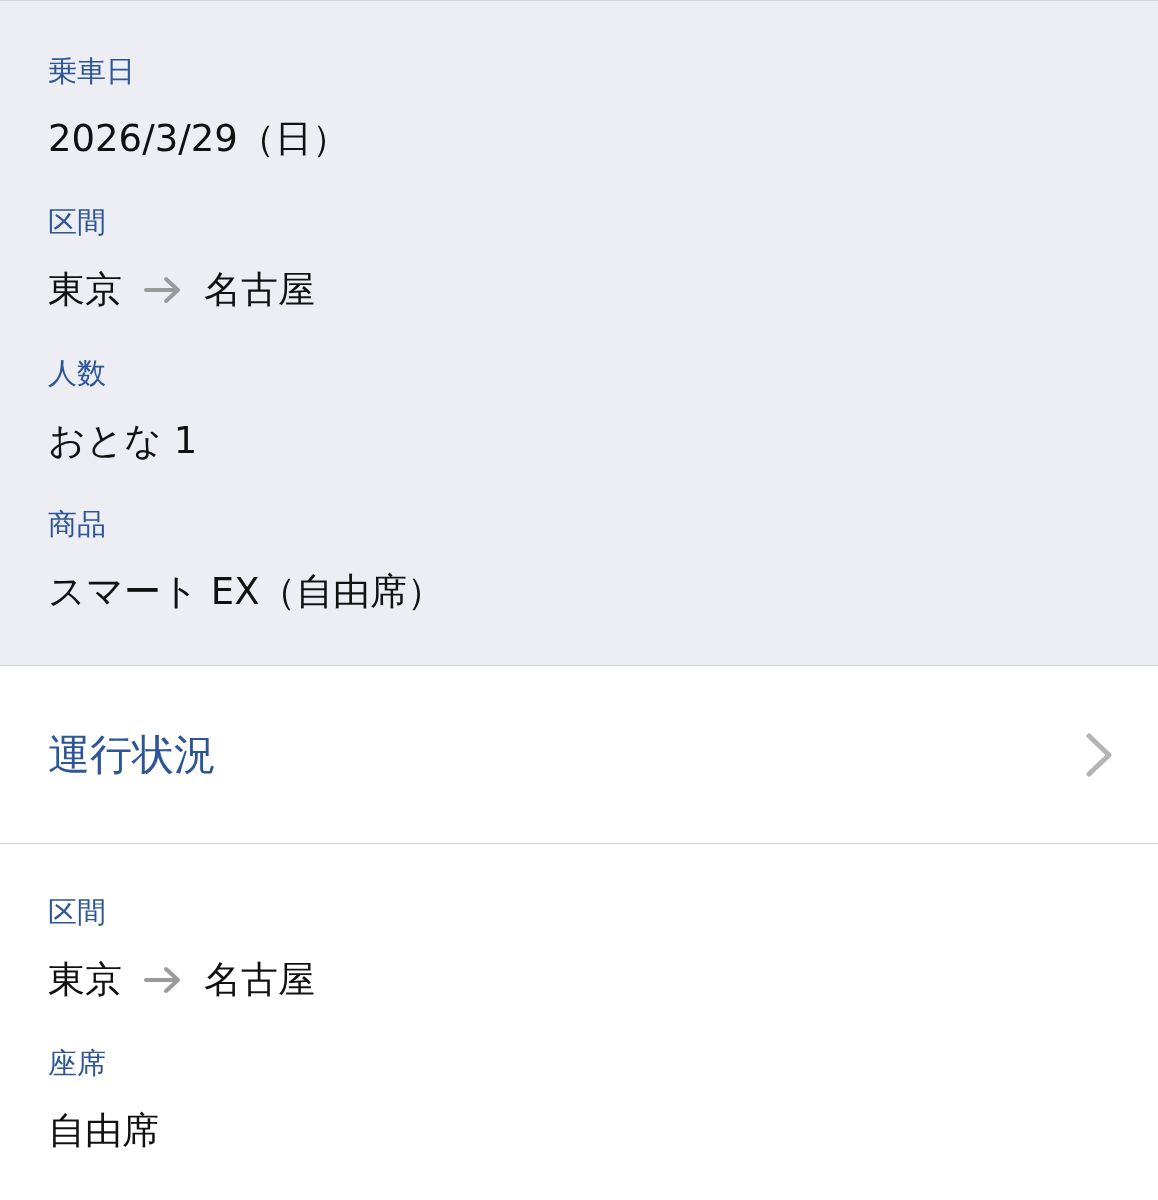  Describe the element at coordinates (77, 373) in the screenshot. I see `field-label: 人数` at that location.